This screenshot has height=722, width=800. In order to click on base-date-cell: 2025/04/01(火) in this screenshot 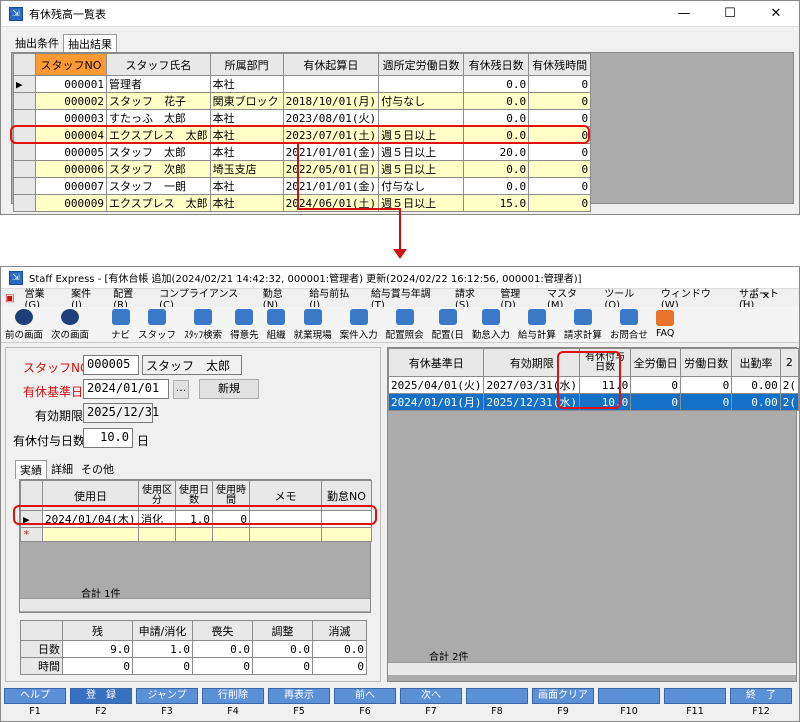, I will do `click(436, 385)`.